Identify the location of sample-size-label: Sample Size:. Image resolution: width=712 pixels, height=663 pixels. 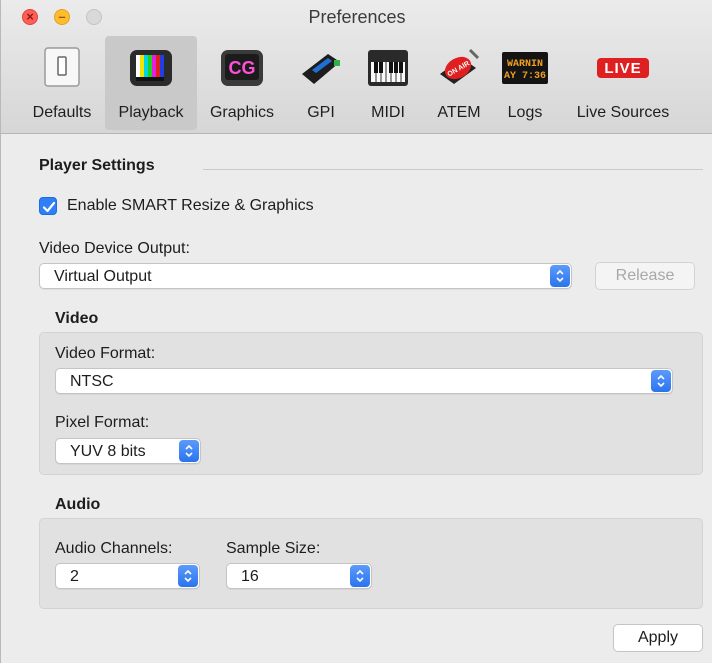
(273, 548).